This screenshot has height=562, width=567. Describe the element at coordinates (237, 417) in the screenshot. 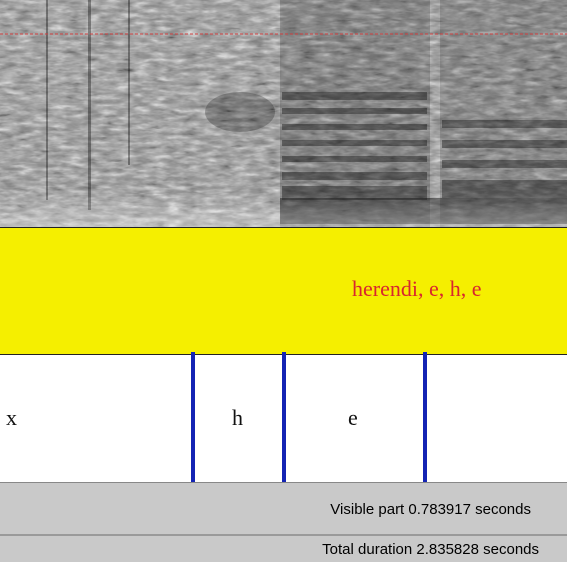

I see `phone-label-h: h` at that location.